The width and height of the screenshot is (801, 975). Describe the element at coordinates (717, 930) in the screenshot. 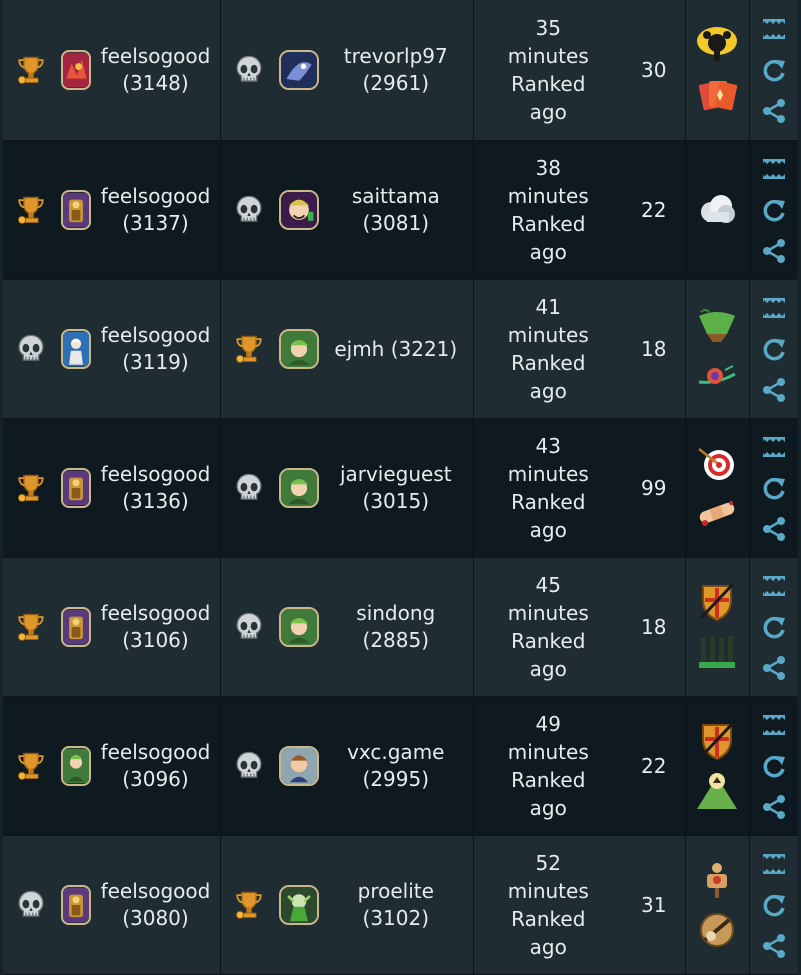

I see `scroll-icon` at that location.